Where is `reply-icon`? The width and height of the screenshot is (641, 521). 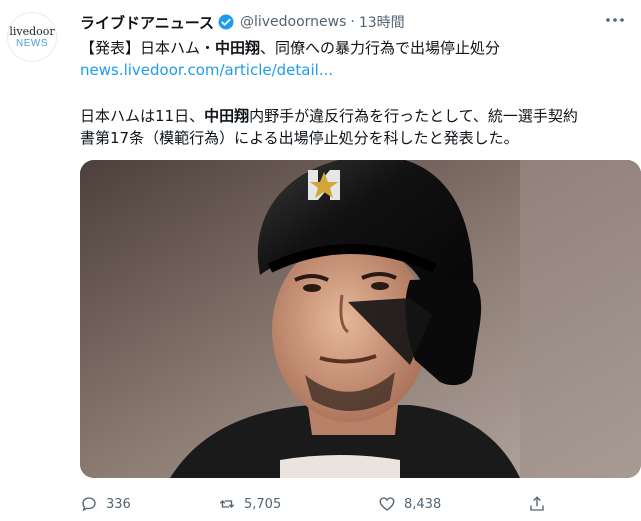 reply-icon is located at coordinates (89, 504).